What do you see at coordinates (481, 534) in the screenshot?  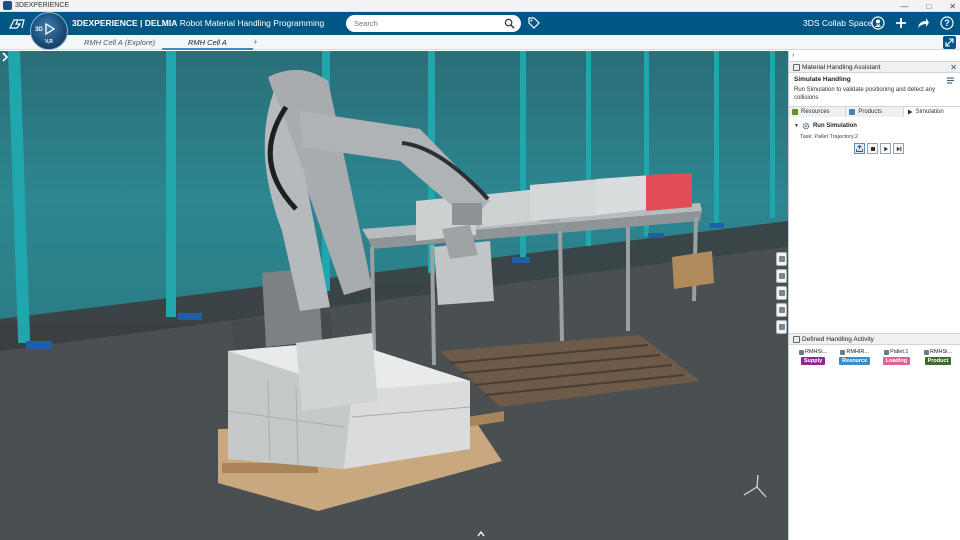 I see `expand-bottom-icon` at bounding box center [481, 534].